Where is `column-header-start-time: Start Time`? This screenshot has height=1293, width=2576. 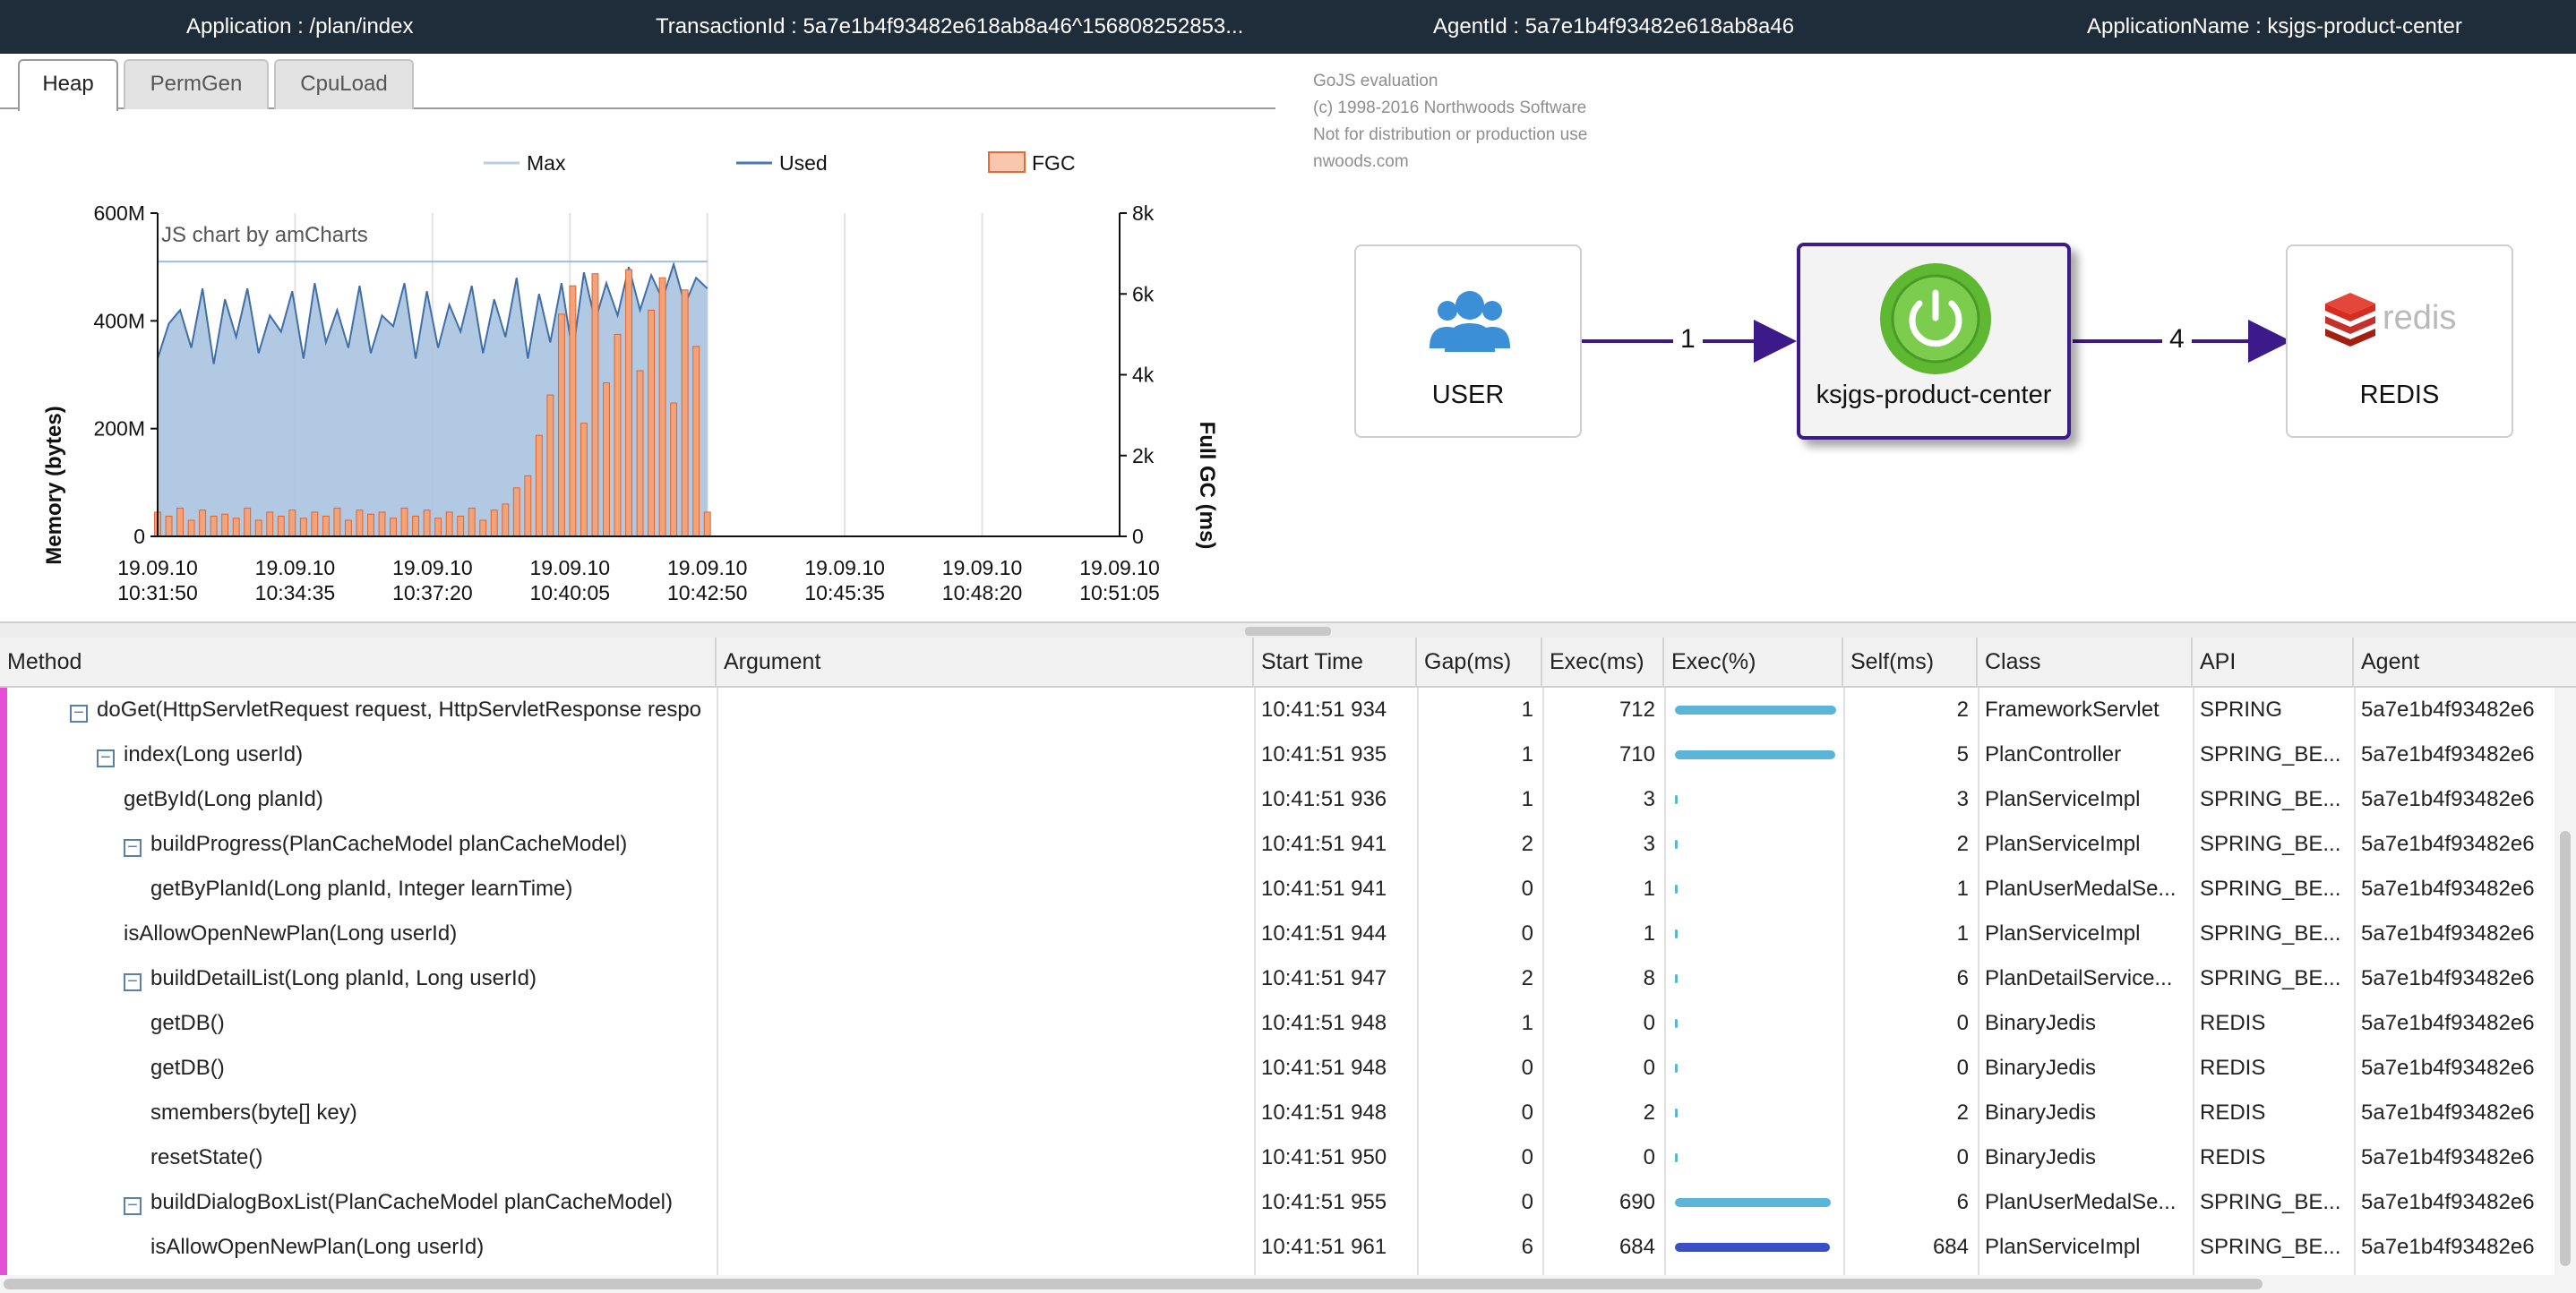 column-header-start-time: Start Time is located at coordinates (1335, 663).